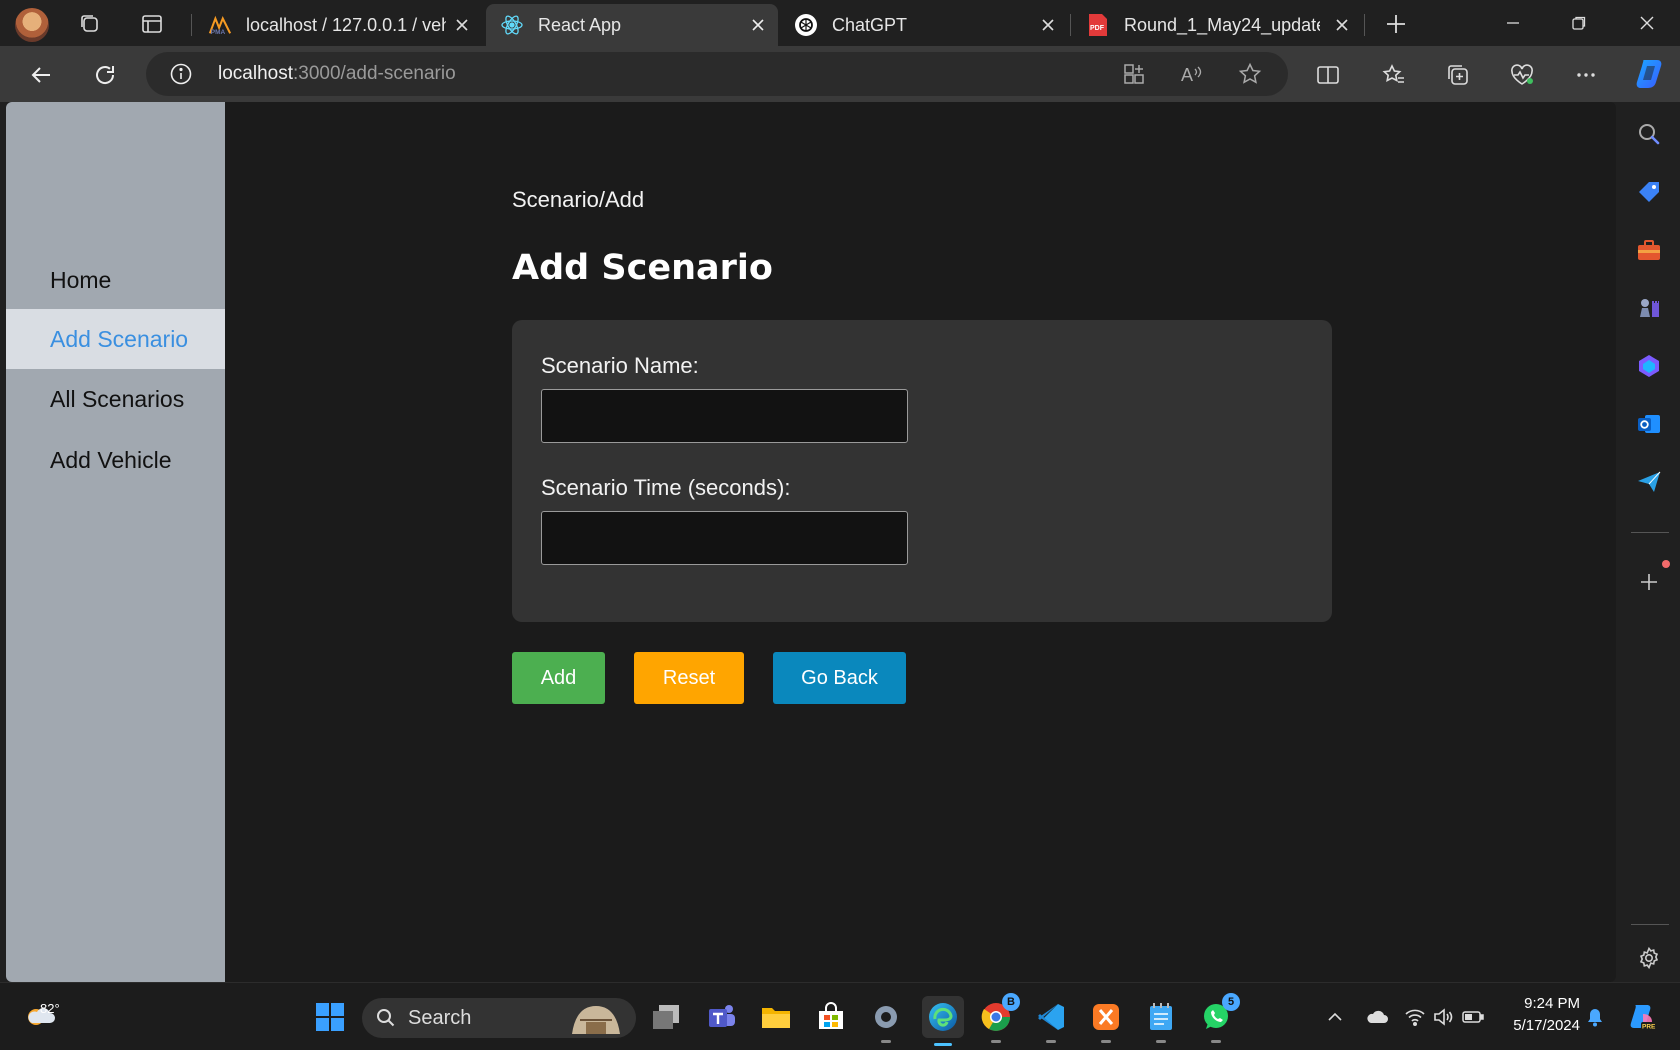 This screenshot has width=1680, height=1050. I want to click on url-text: localhost:3000/add-scenario, so click(337, 74).